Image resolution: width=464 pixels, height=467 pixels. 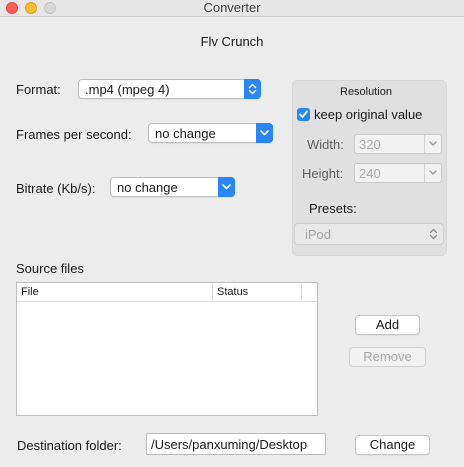 What do you see at coordinates (74, 134) in the screenshot?
I see `fps-label: Frames per second:` at bounding box center [74, 134].